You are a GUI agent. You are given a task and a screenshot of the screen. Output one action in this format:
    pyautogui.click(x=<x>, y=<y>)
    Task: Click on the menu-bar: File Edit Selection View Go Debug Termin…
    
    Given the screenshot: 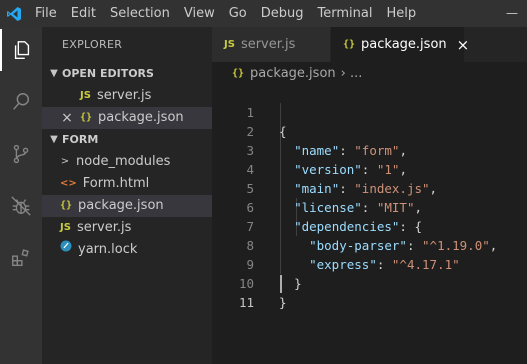 What is the action you would take?
    pyautogui.click(x=225, y=13)
    